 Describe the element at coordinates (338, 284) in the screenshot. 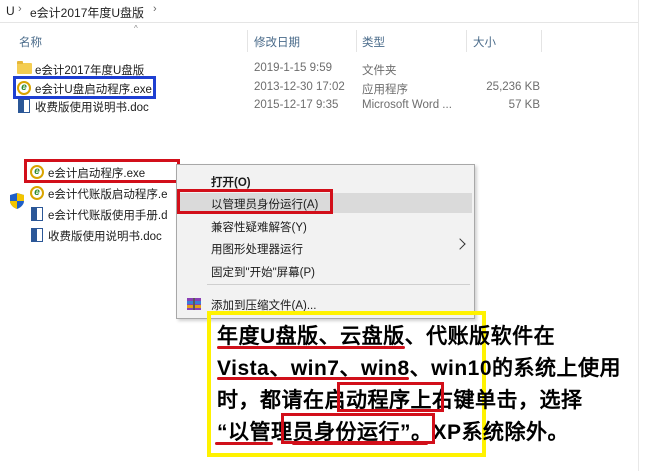

I see `menu-separator` at that location.